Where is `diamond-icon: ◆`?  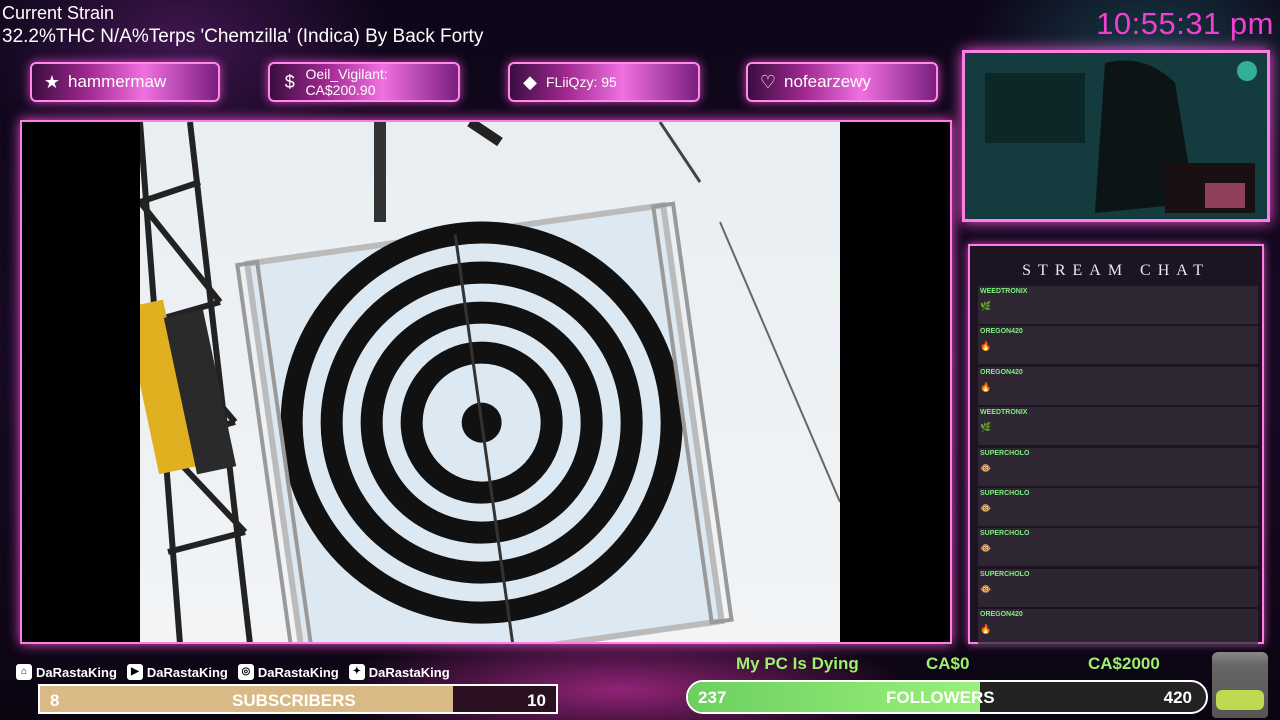 diamond-icon: ◆ is located at coordinates (530, 81).